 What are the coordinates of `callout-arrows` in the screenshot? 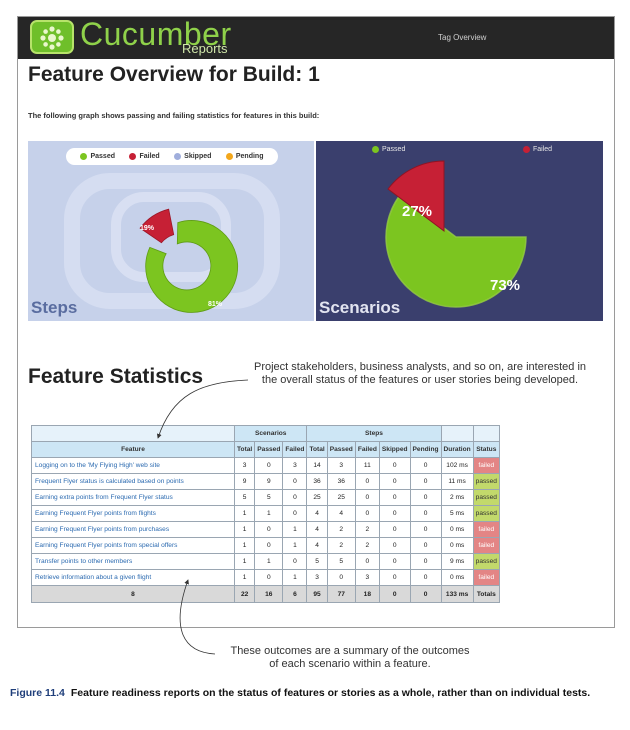 It's located at (202, 517).